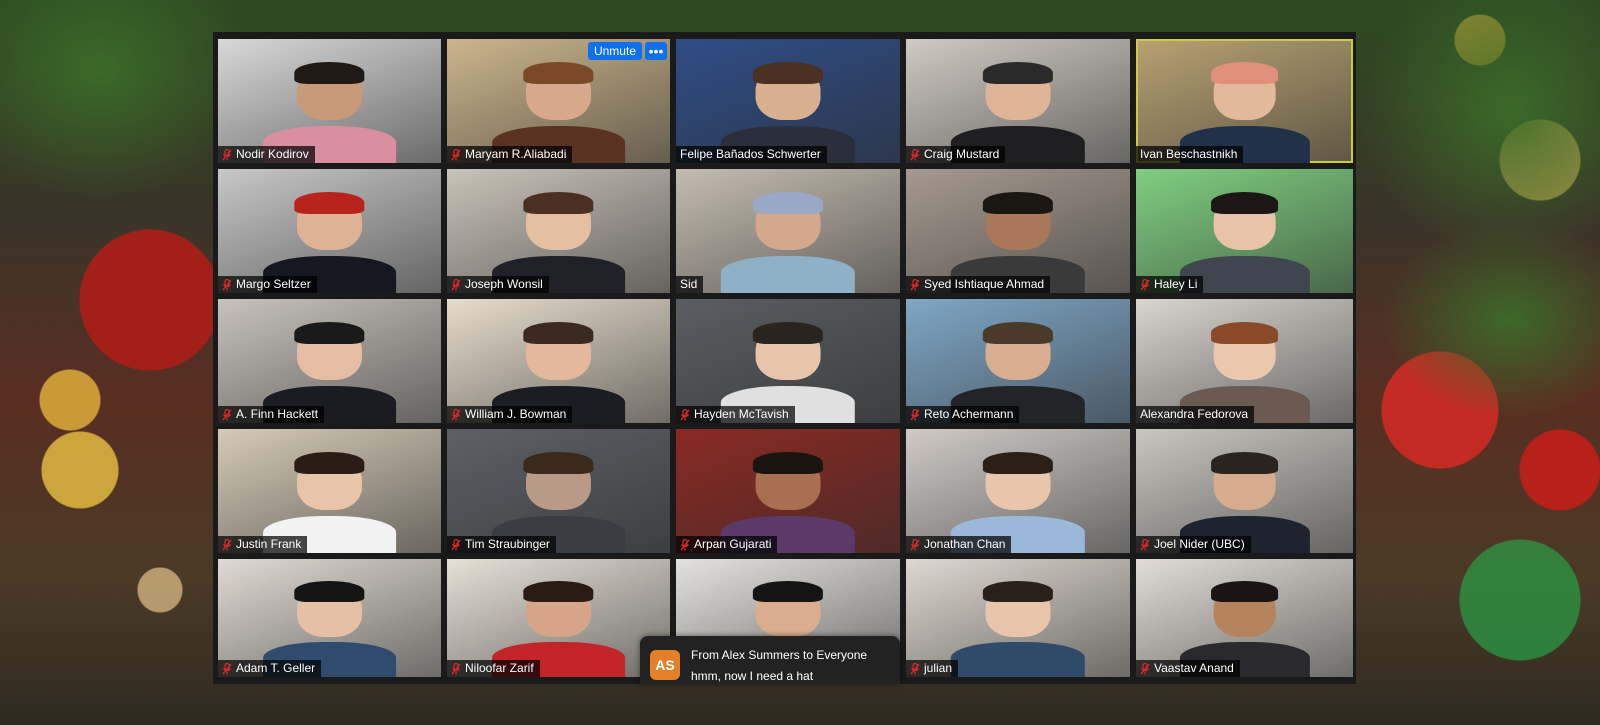  What do you see at coordinates (329, 101) in the screenshot?
I see `participant-tile: Nodir Kodirov` at bounding box center [329, 101].